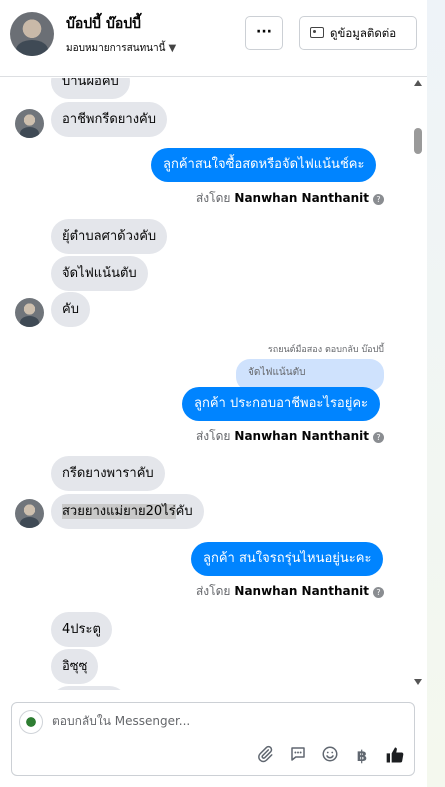 Image resolution: width=445 pixels, height=787 pixels. What do you see at coordinates (418, 141) in the screenshot?
I see `scrollbar-thumb` at bounding box center [418, 141].